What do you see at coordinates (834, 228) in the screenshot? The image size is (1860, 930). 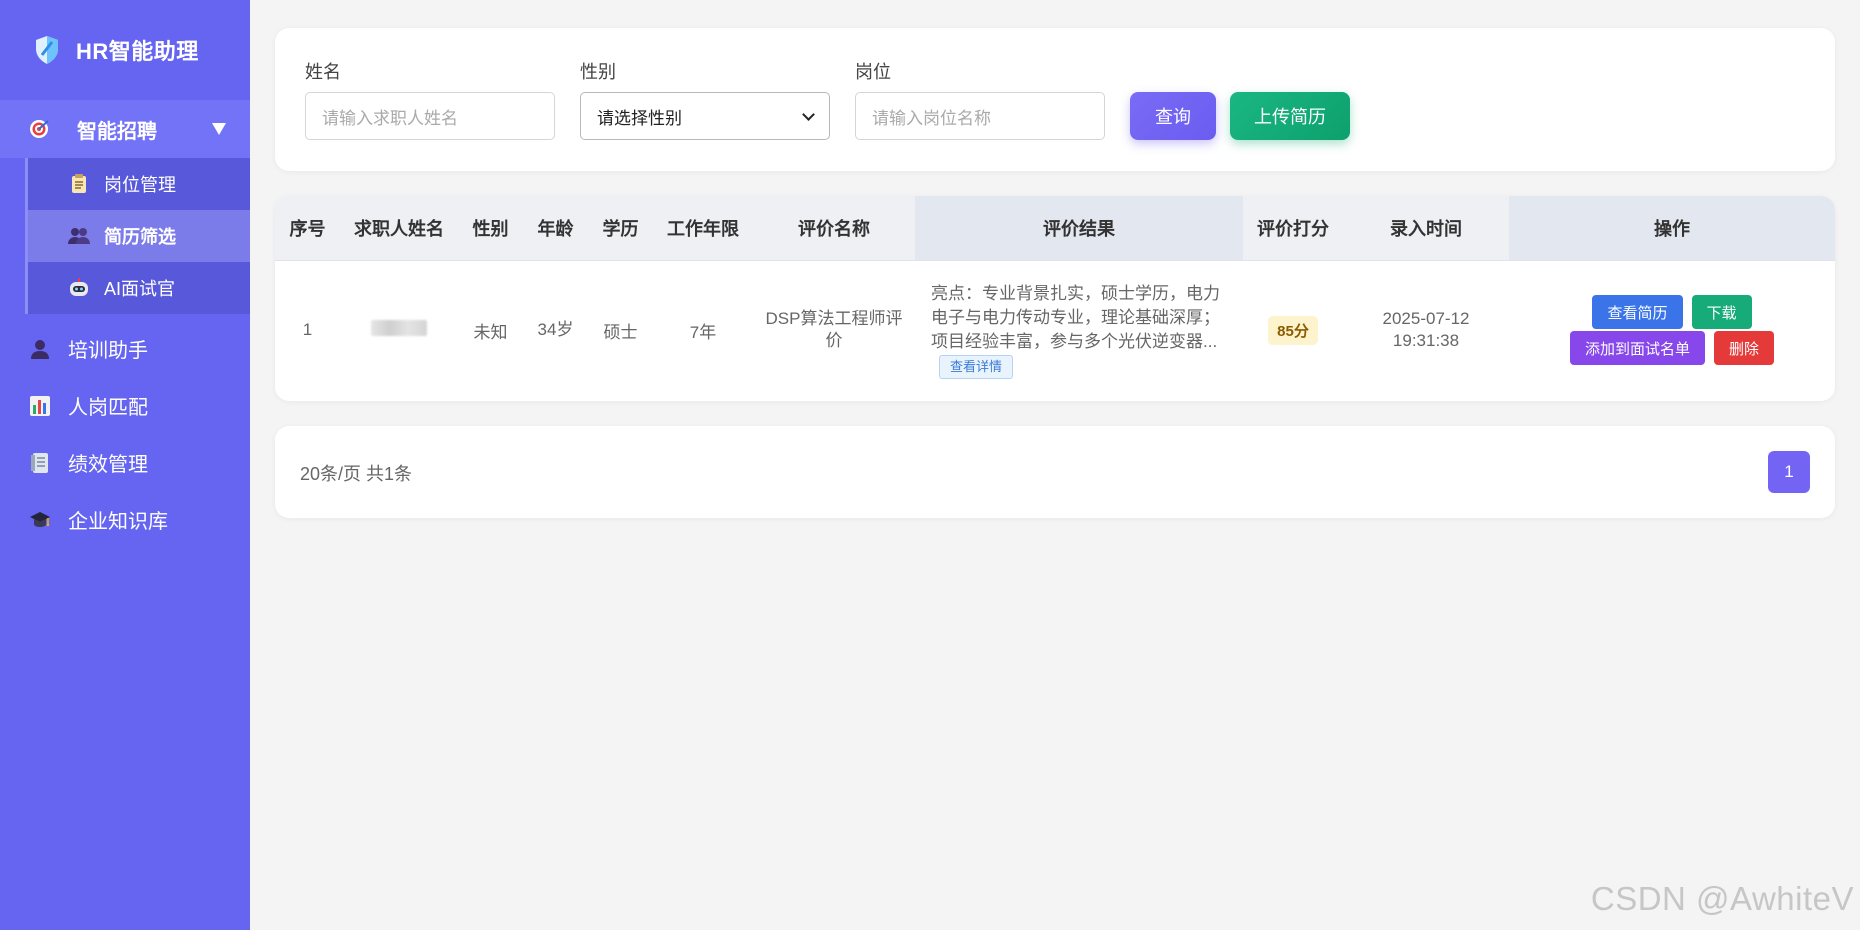 I see `col-header-eval-name: 评价名称` at bounding box center [834, 228].